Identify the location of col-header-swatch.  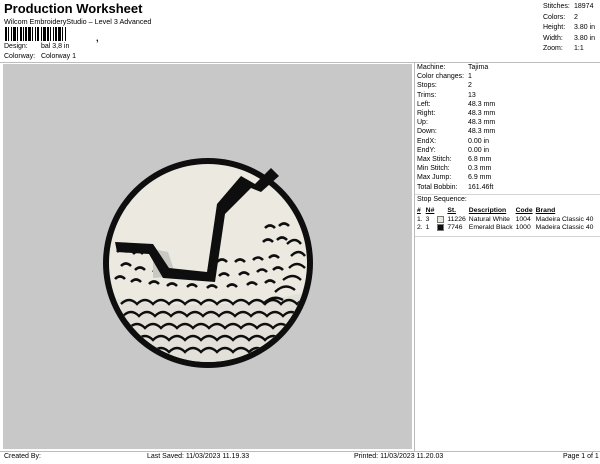
(441, 211).